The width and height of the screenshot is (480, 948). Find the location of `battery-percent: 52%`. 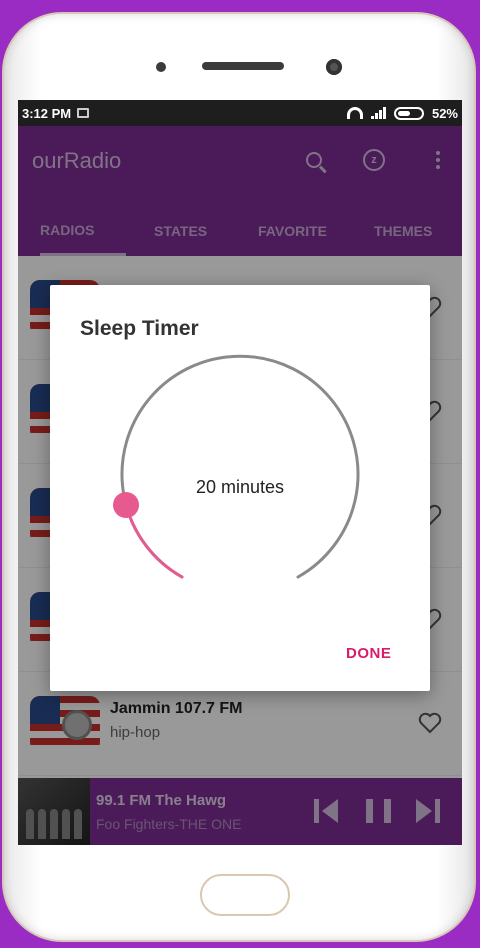

battery-percent: 52% is located at coordinates (444, 113).